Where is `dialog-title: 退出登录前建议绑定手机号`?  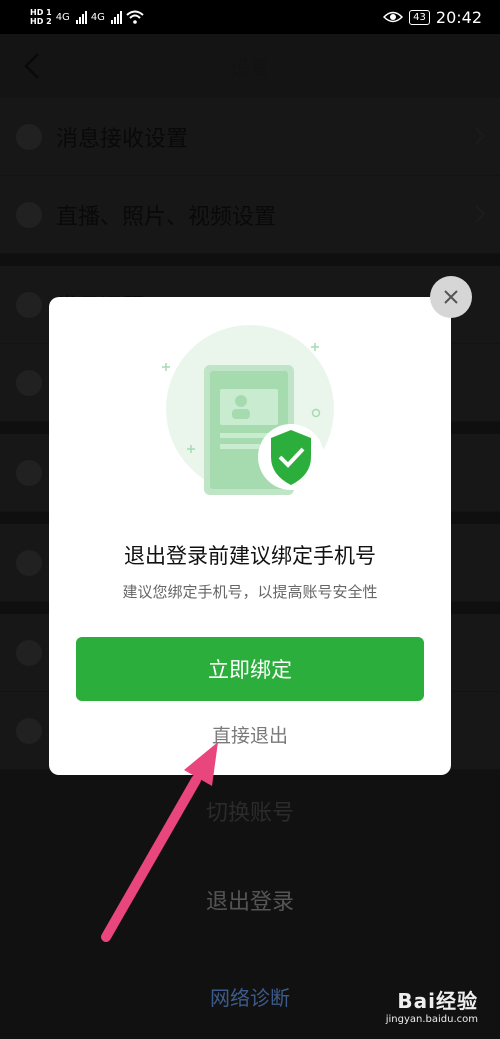
dialog-title: 退出登录前建议绑定手机号 is located at coordinates (250, 556).